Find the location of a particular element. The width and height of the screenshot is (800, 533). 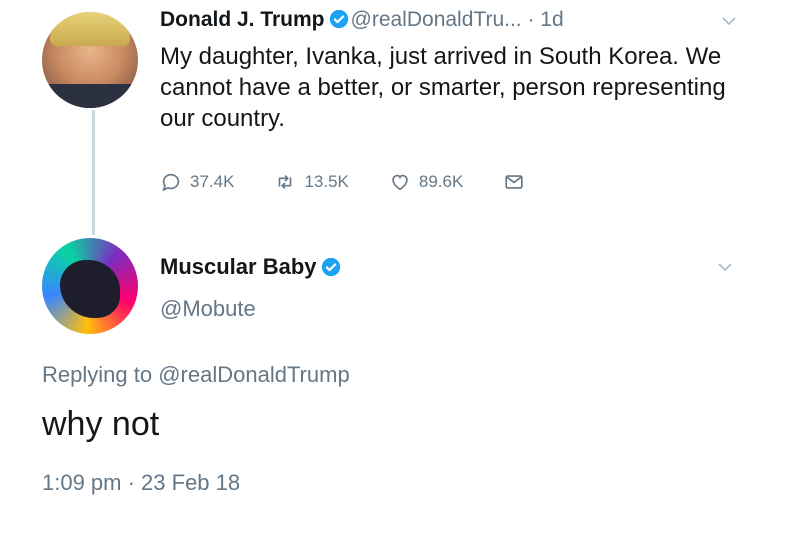

reply-tweet-text: why not is located at coordinates (101, 424).